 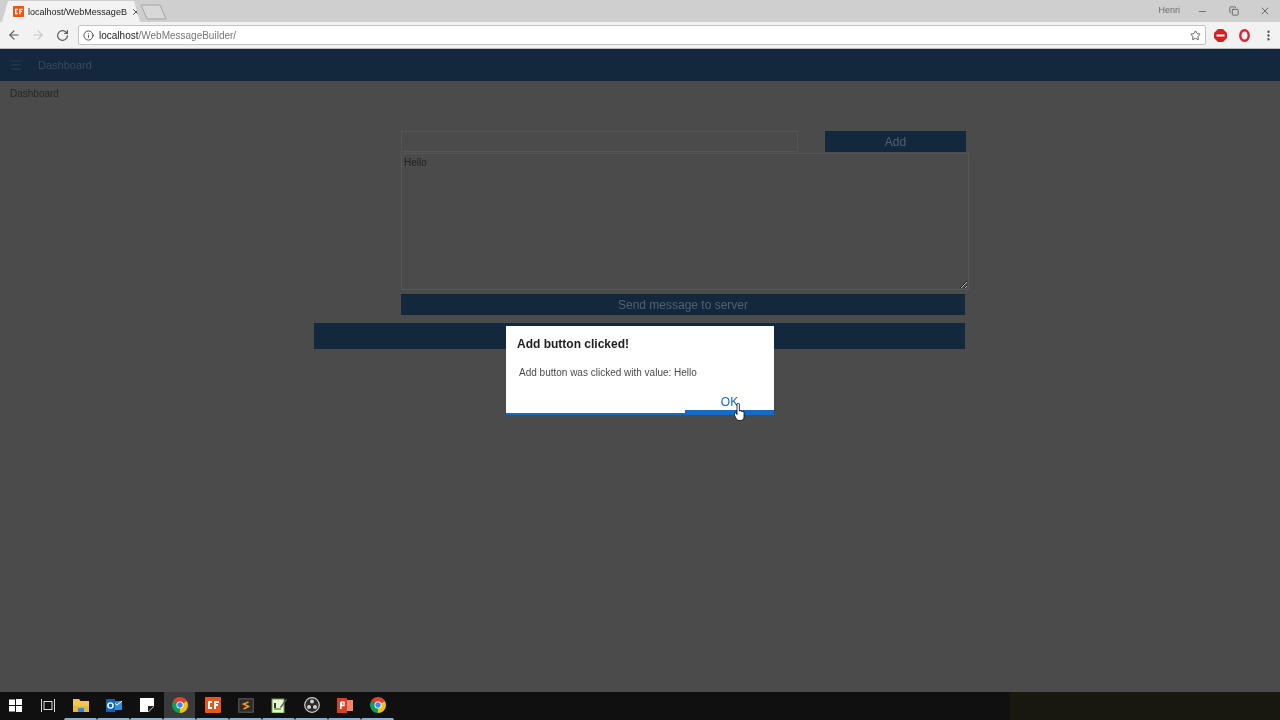 What do you see at coordinates (573, 344) in the screenshot?
I see `dialog-title: Add button clicked!` at bounding box center [573, 344].